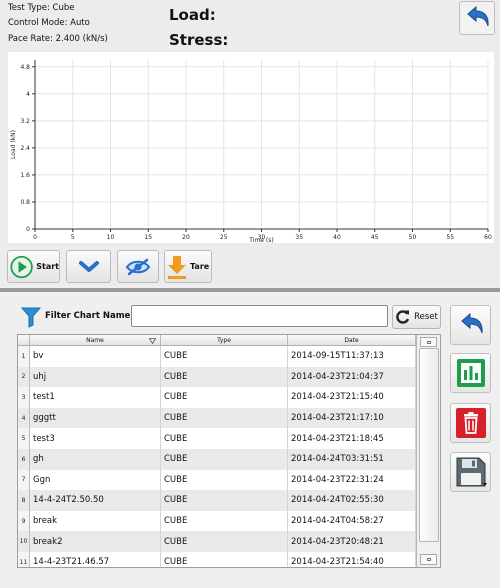 Image resolution: width=500 pixels, height=588 pixels. Describe the element at coordinates (413, 237) in the screenshot. I see `x-tick-label: 50` at that location.